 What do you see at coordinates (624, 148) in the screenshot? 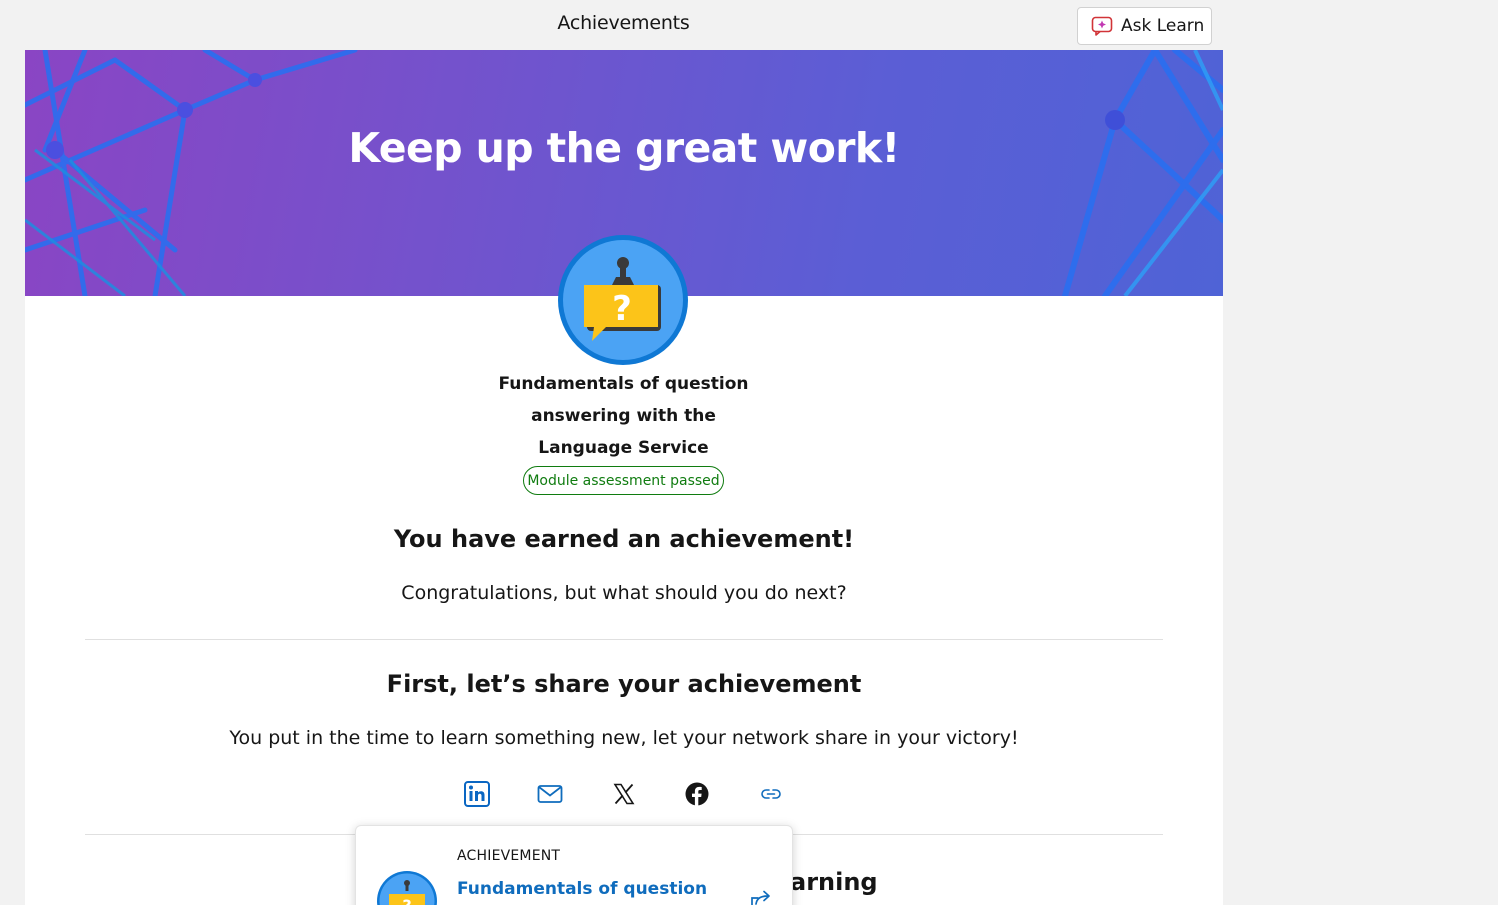
I see `hero-title: Keep up the great work!` at bounding box center [624, 148].